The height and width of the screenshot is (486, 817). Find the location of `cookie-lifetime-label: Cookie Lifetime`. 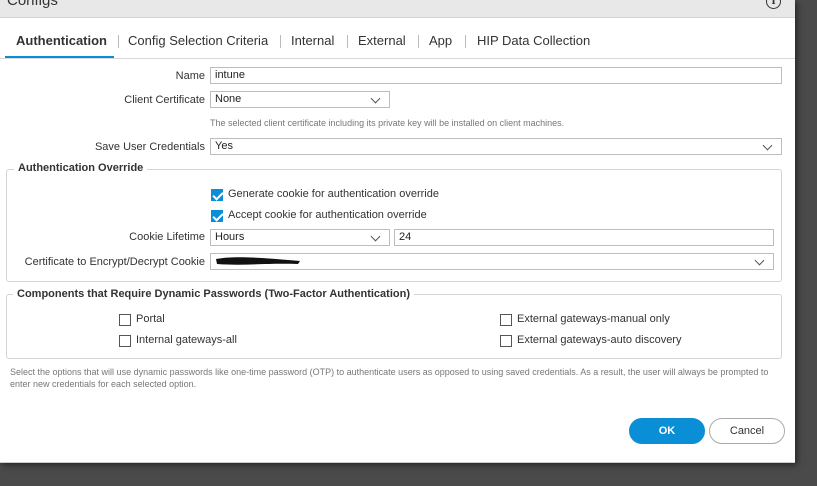

cookie-lifetime-label: Cookie Lifetime is located at coordinates (167, 237).